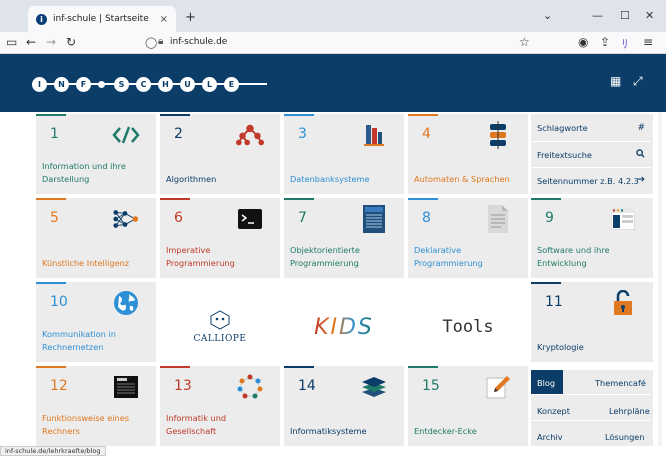 This screenshot has height=456, width=666. I want to click on people-circle-icon, so click(250, 387).